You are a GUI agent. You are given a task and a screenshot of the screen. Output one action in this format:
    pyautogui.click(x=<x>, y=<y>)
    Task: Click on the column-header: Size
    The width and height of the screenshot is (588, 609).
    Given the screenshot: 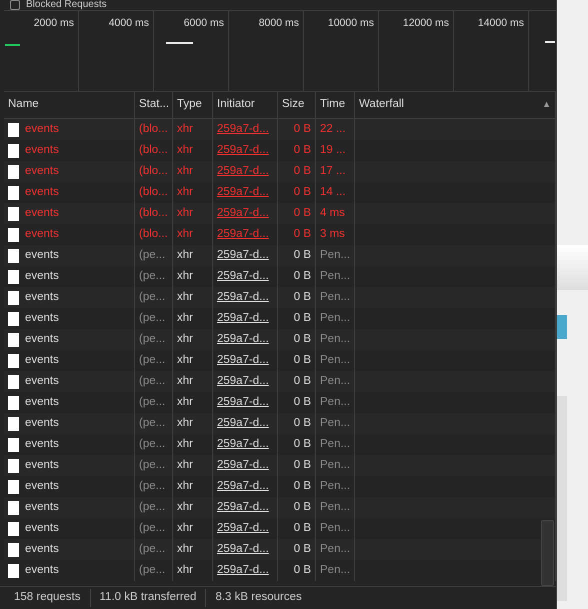 What is the action you would take?
    pyautogui.click(x=297, y=105)
    